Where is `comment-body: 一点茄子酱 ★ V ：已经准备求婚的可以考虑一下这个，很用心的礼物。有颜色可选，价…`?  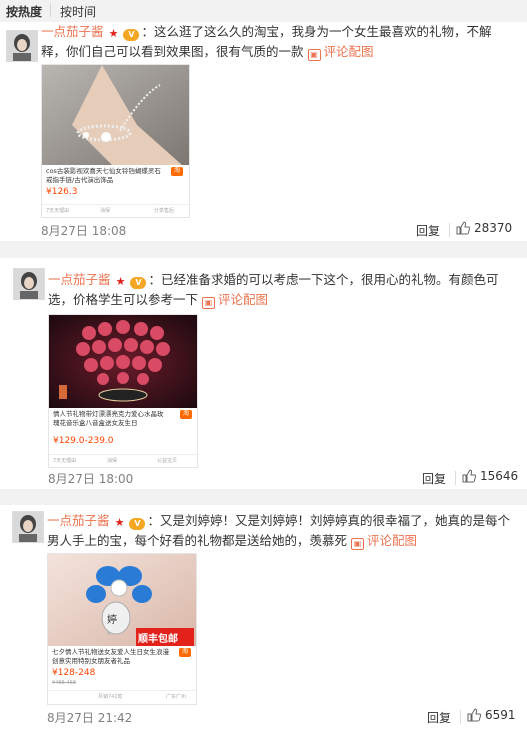
comment-body: 一点茄子酱 ★ V ：已经准备求婚的可以考虑一下这个，很用心的礼物。有颜色可选，价… is located at coordinates (283, 290).